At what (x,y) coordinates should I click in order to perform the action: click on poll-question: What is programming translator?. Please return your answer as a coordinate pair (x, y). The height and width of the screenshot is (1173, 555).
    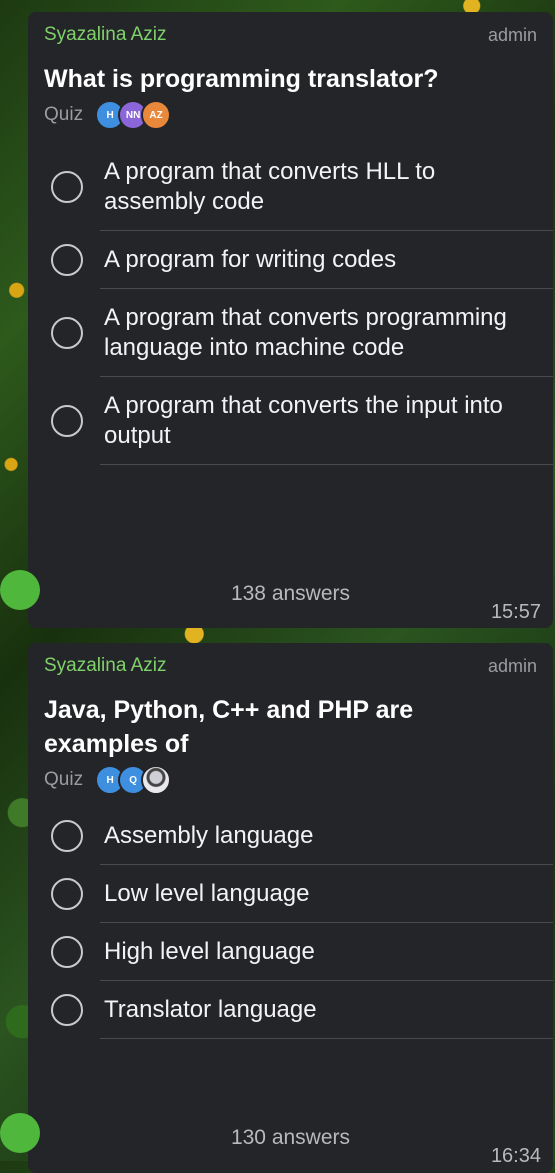
    Looking at the image, I should click on (241, 79).